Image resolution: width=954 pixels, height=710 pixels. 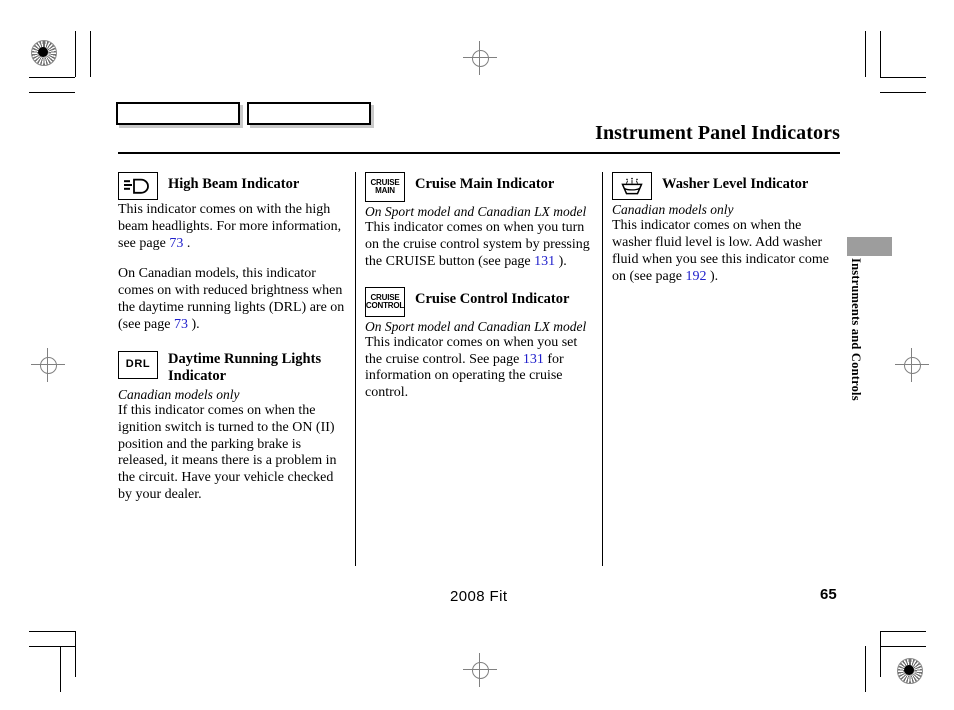 I want to click on crop-mark-bottom-right-outer-h, so click(x=903, y=646).